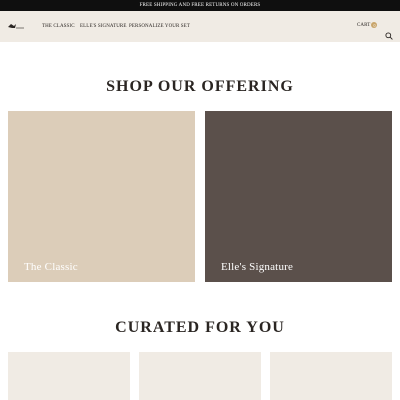  What do you see at coordinates (200, 327) in the screenshot?
I see `curated-title: CURATED FOR YOU` at bounding box center [200, 327].